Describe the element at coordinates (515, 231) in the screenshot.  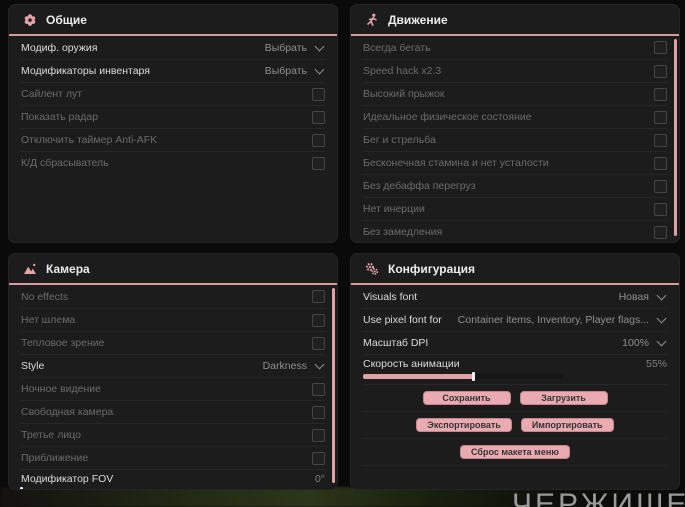
I see `row-no-slowdown: Без замедления` at that location.